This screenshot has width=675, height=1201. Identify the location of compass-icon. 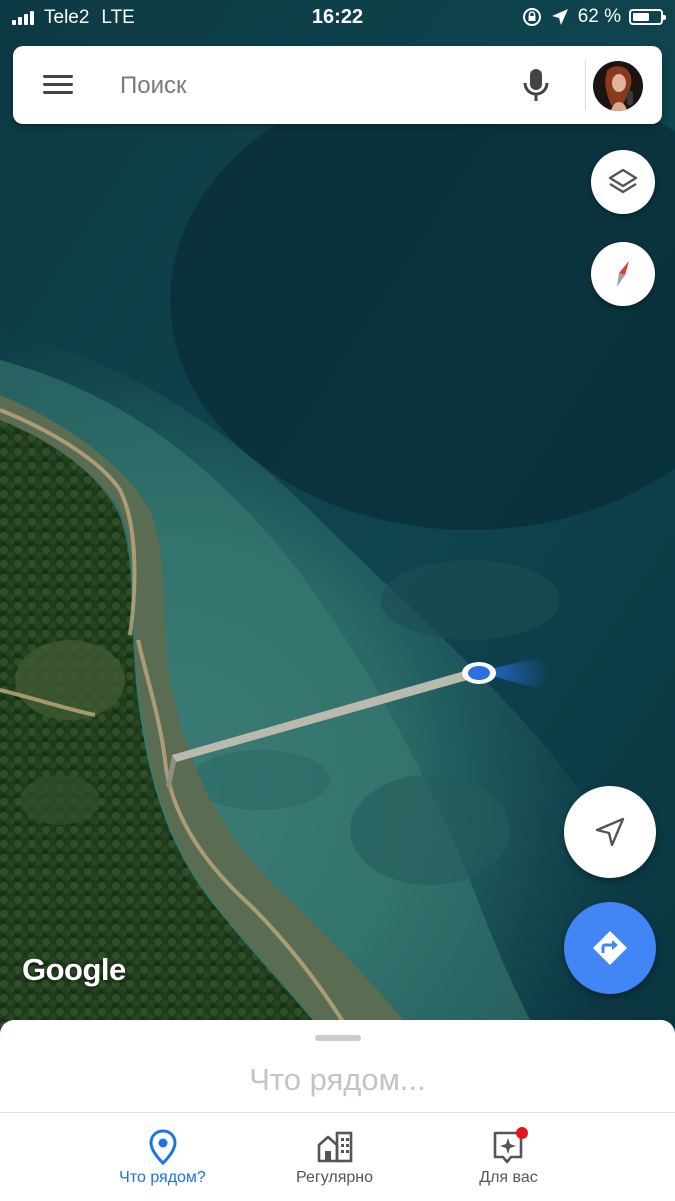
(623, 274).